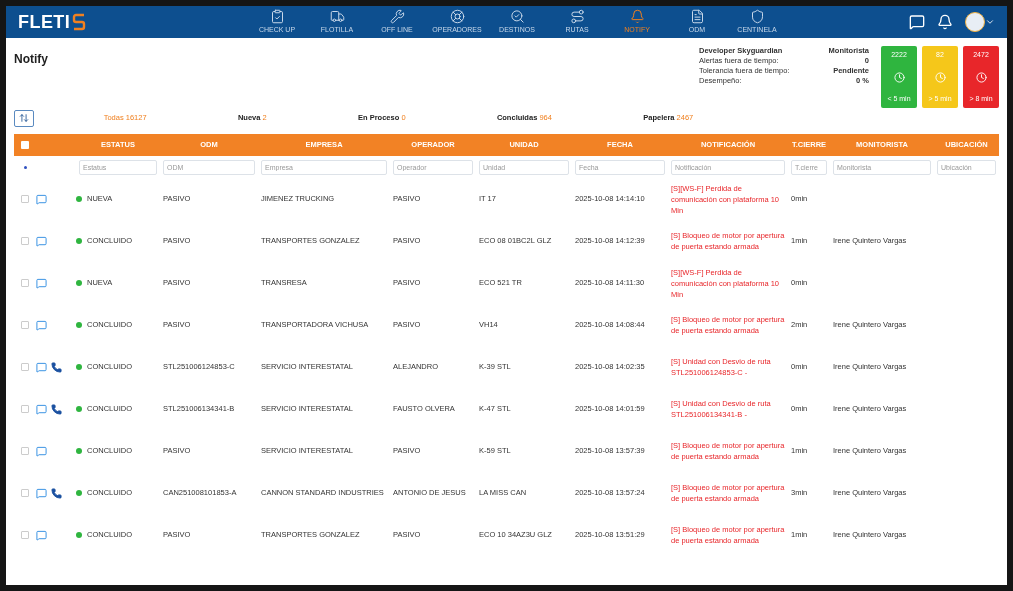  Describe the element at coordinates (44, 22) in the screenshot. I see `logo-text: FLETI` at that location.